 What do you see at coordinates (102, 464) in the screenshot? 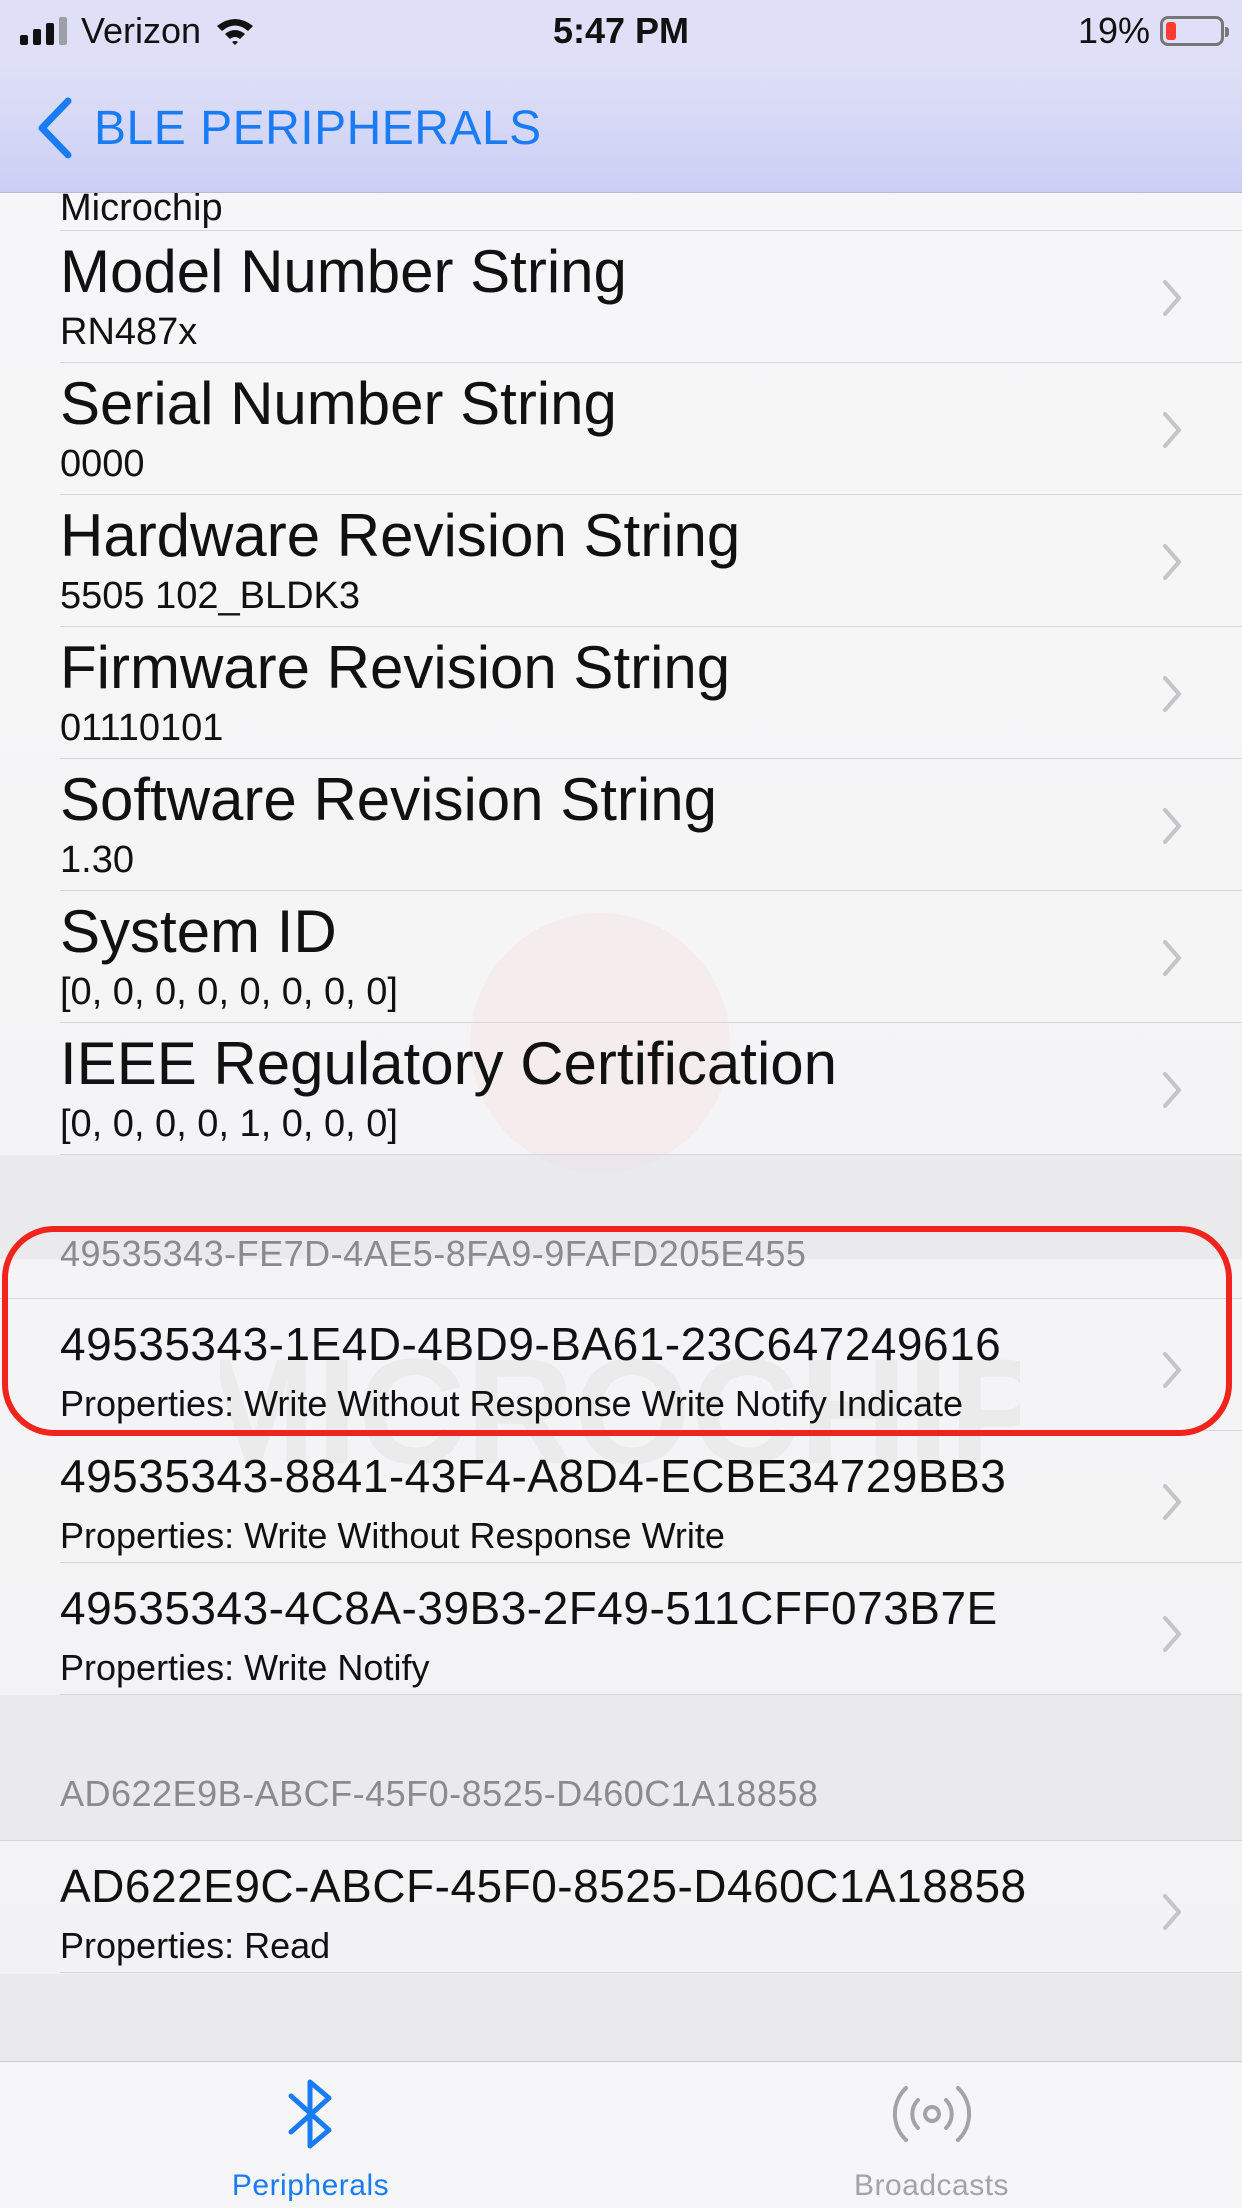
I see `cell-value: 0000` at bounding box center [102, 464].